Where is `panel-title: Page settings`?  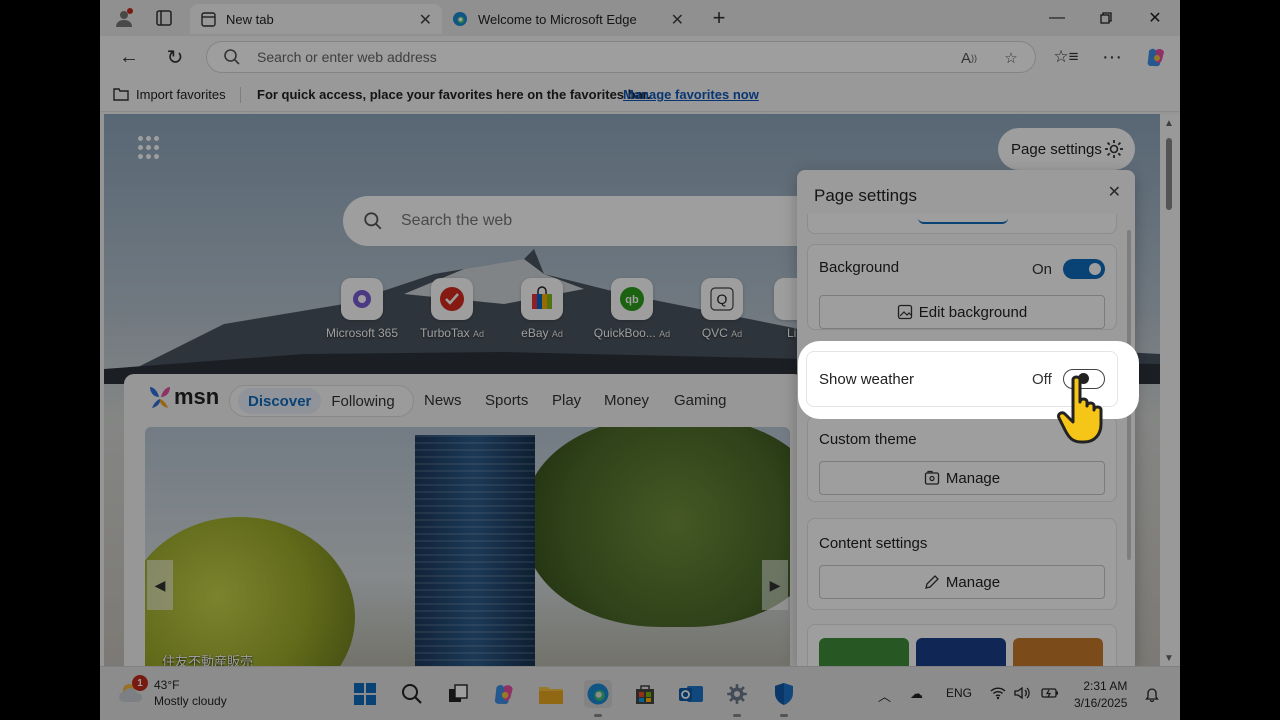 panel-title: Page settings is located at coordinates (866, 195).